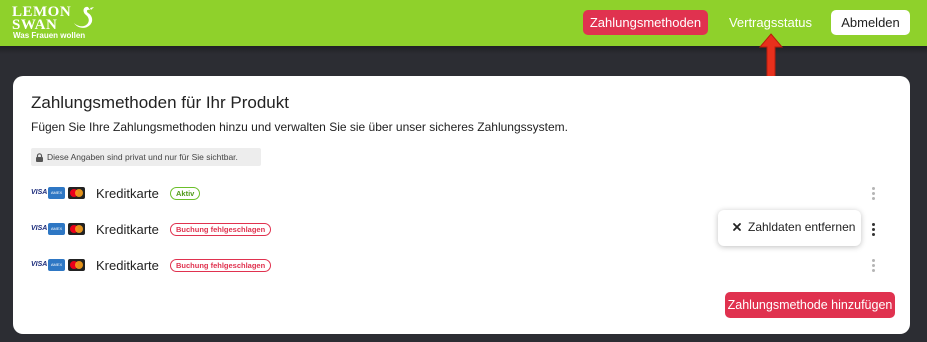 The image size is (927, 342). I want to click on page-title: Zahlungsmethoden für Ihr Produkt, so click(160, 102).